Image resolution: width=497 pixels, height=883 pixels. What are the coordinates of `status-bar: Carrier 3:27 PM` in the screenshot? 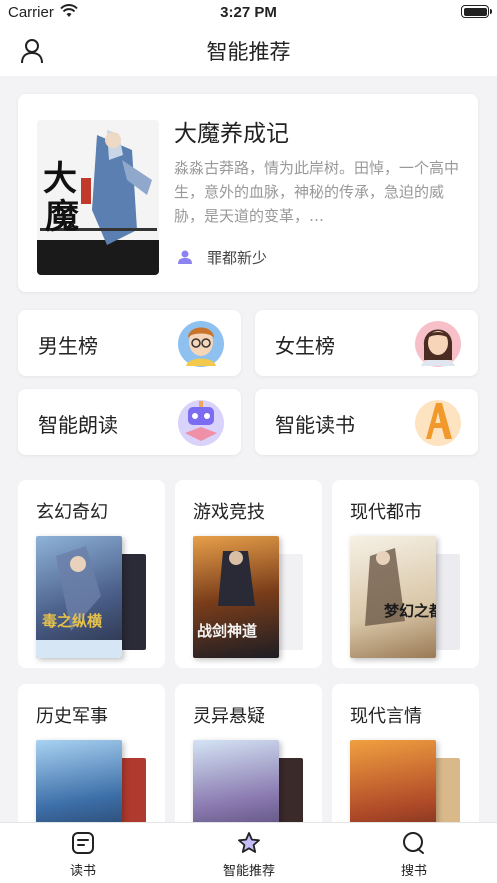 It's located at (248, 13).